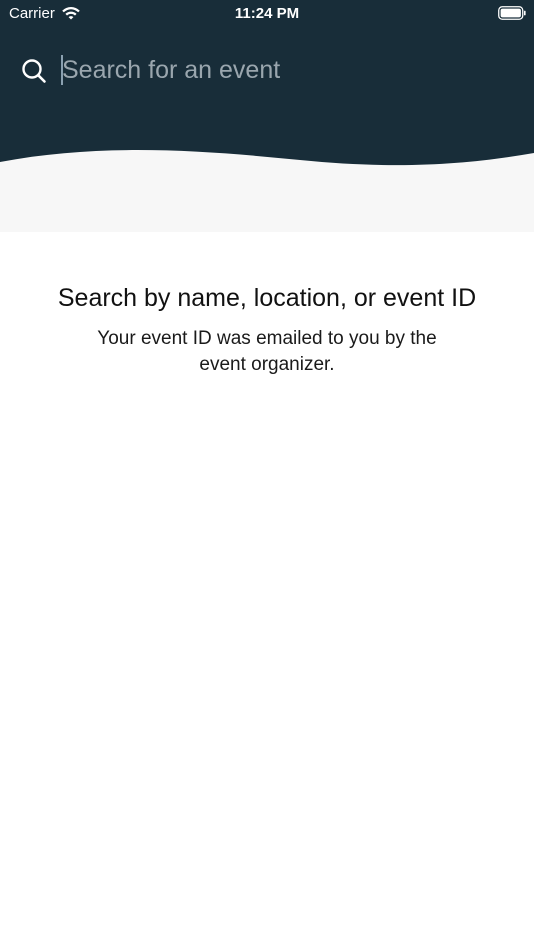 This screenshot has width=534, height=950. I want to click on battery-icon, so click(512, 13).